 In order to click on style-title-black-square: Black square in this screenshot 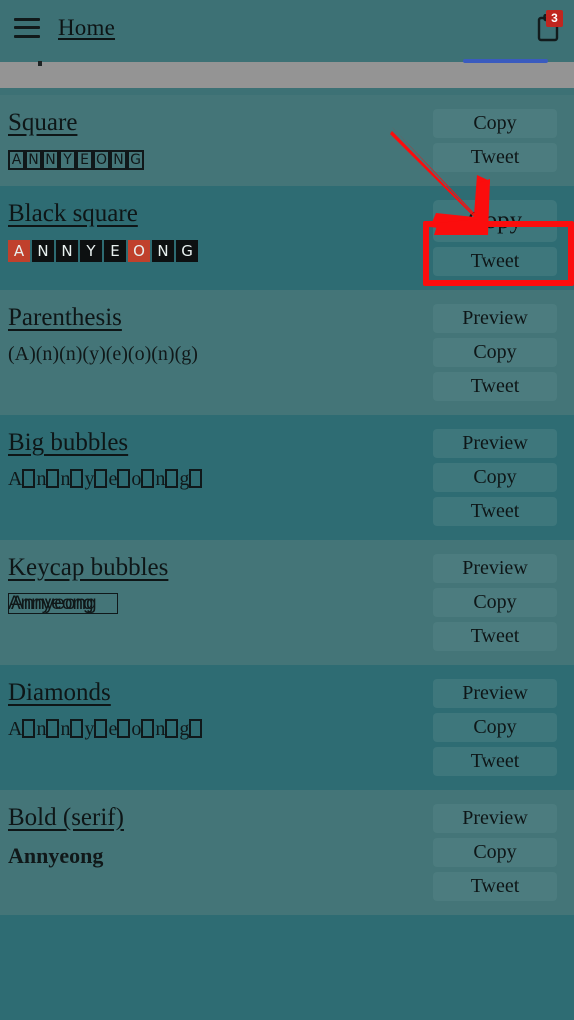, I will do `click(73, 214)`.